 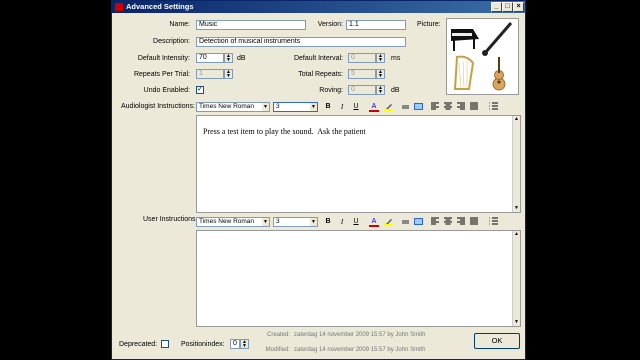 What do you see at coordinates (497, 341) in the screenshot?
I see `ok-button: OK` at bounding box center [497, 341].